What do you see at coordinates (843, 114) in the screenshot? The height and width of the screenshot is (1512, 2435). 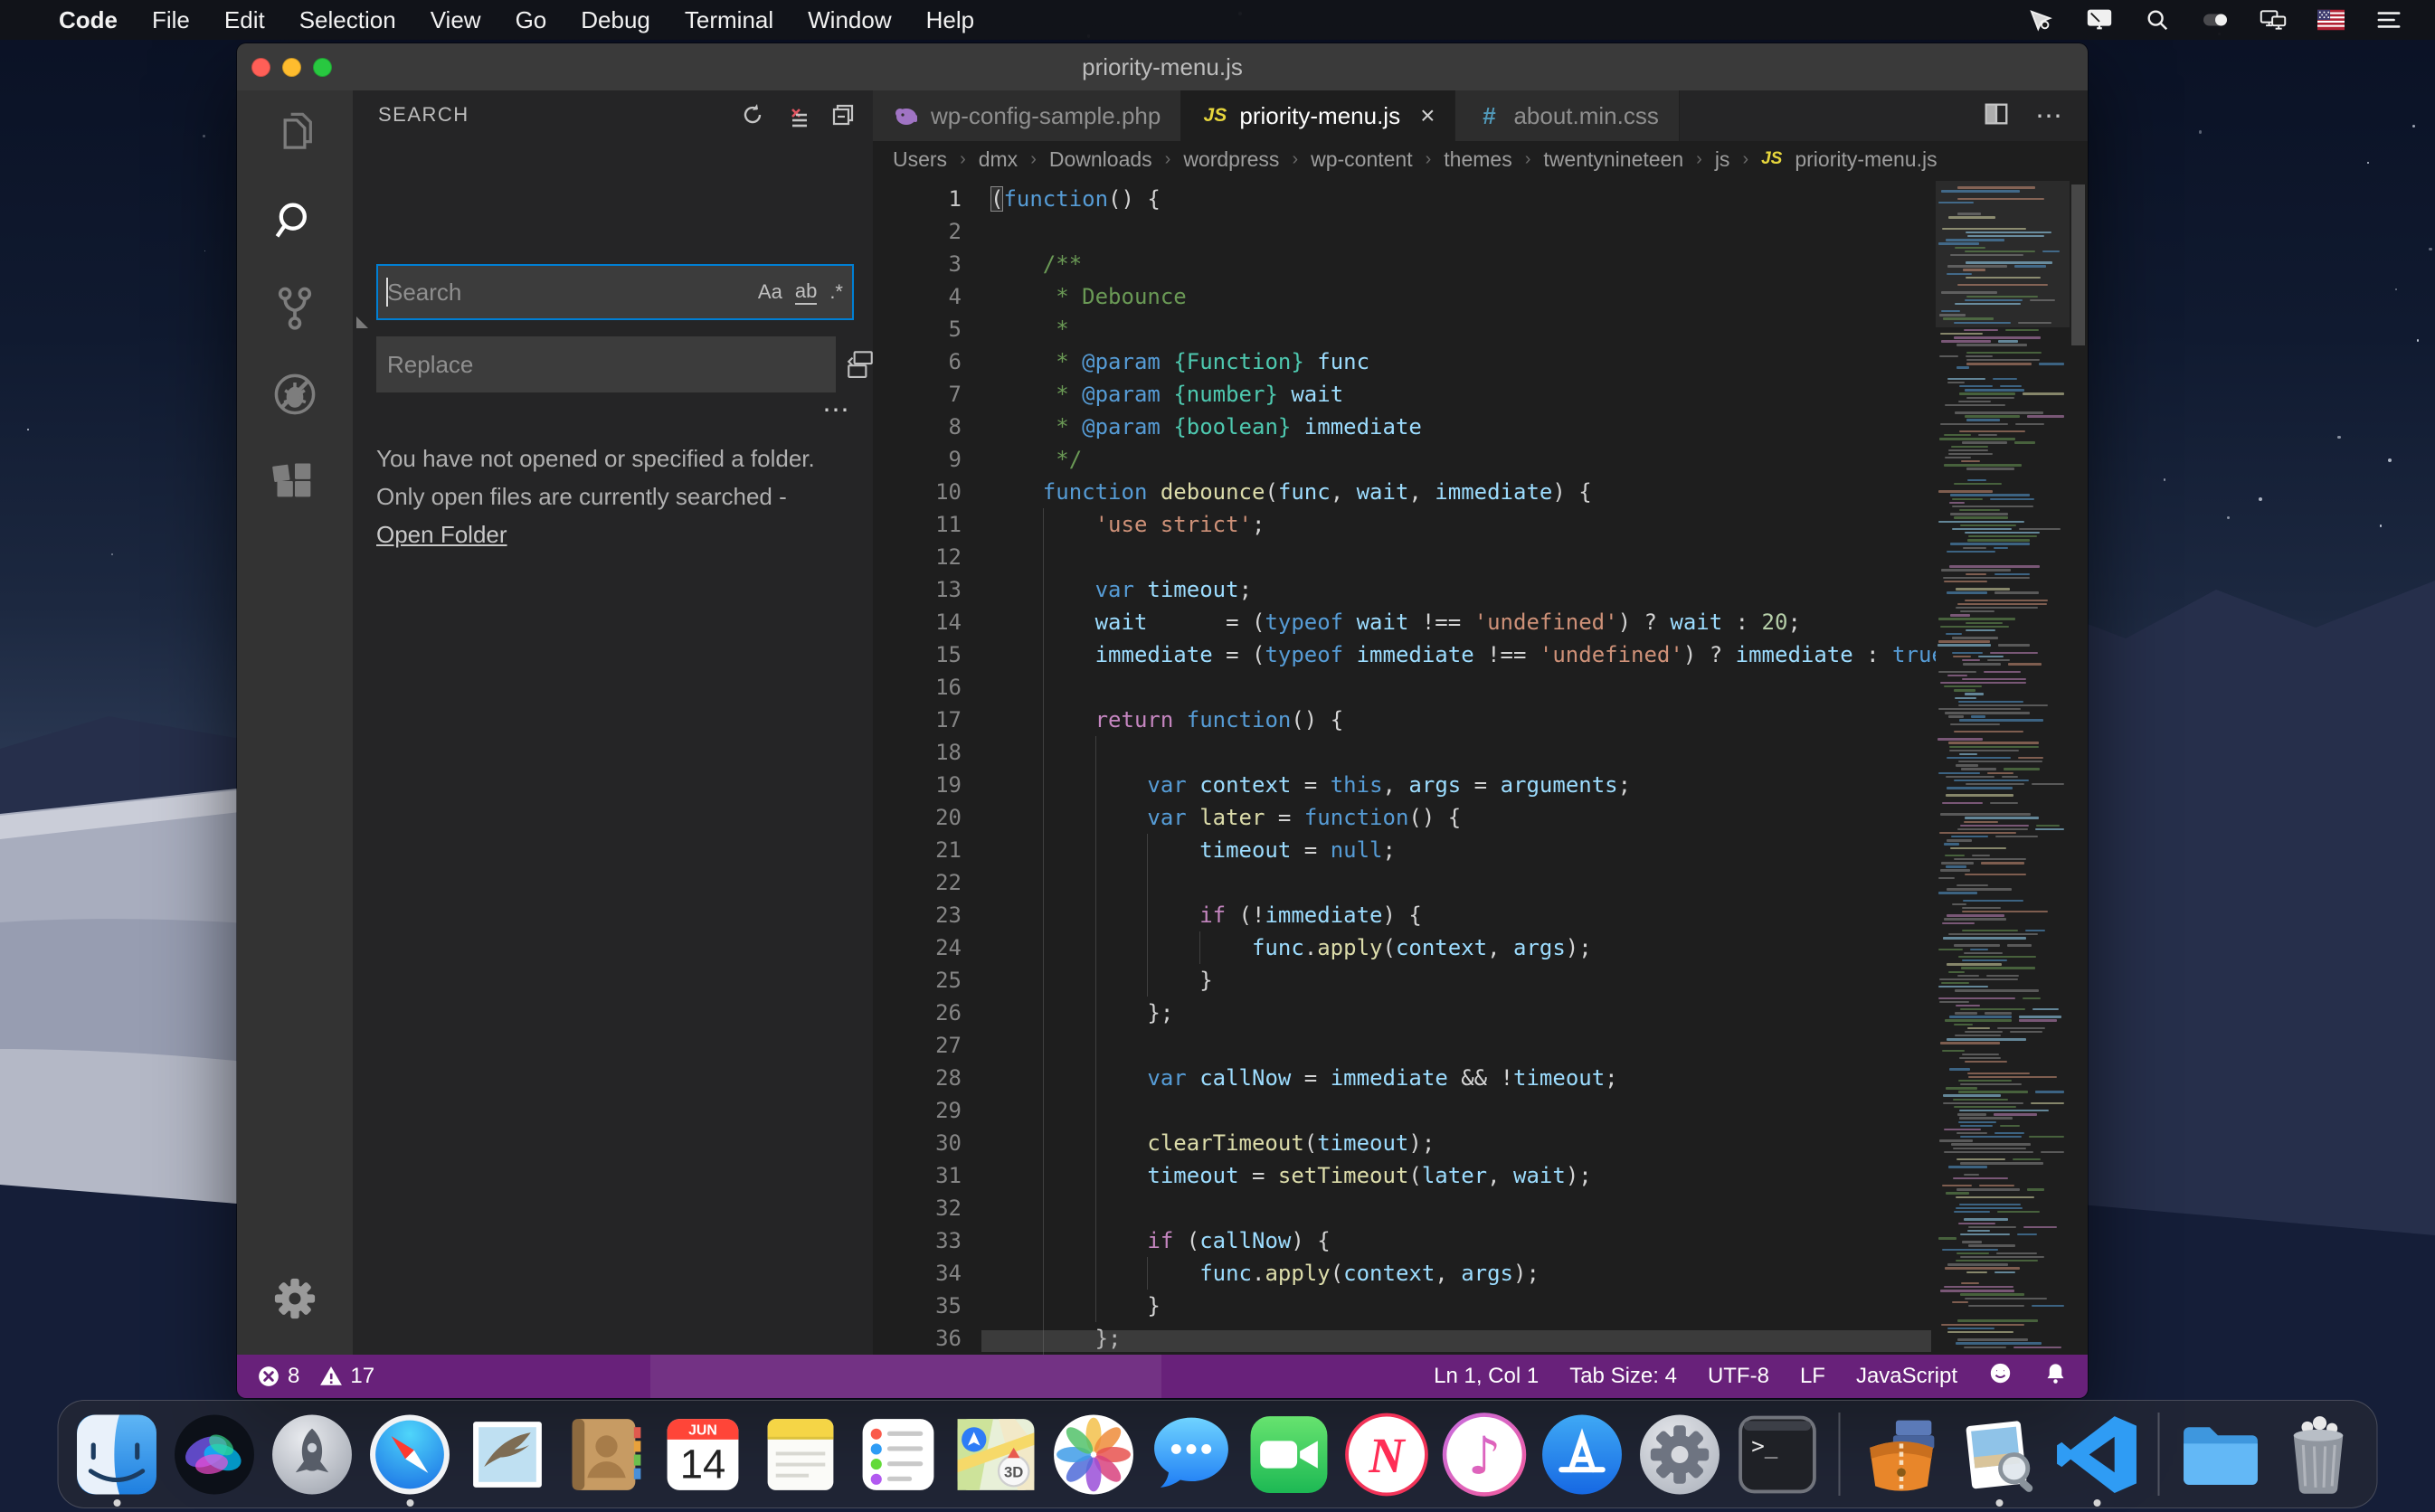 I see `collapse-editors-icon` at bounding box center [843, 114].